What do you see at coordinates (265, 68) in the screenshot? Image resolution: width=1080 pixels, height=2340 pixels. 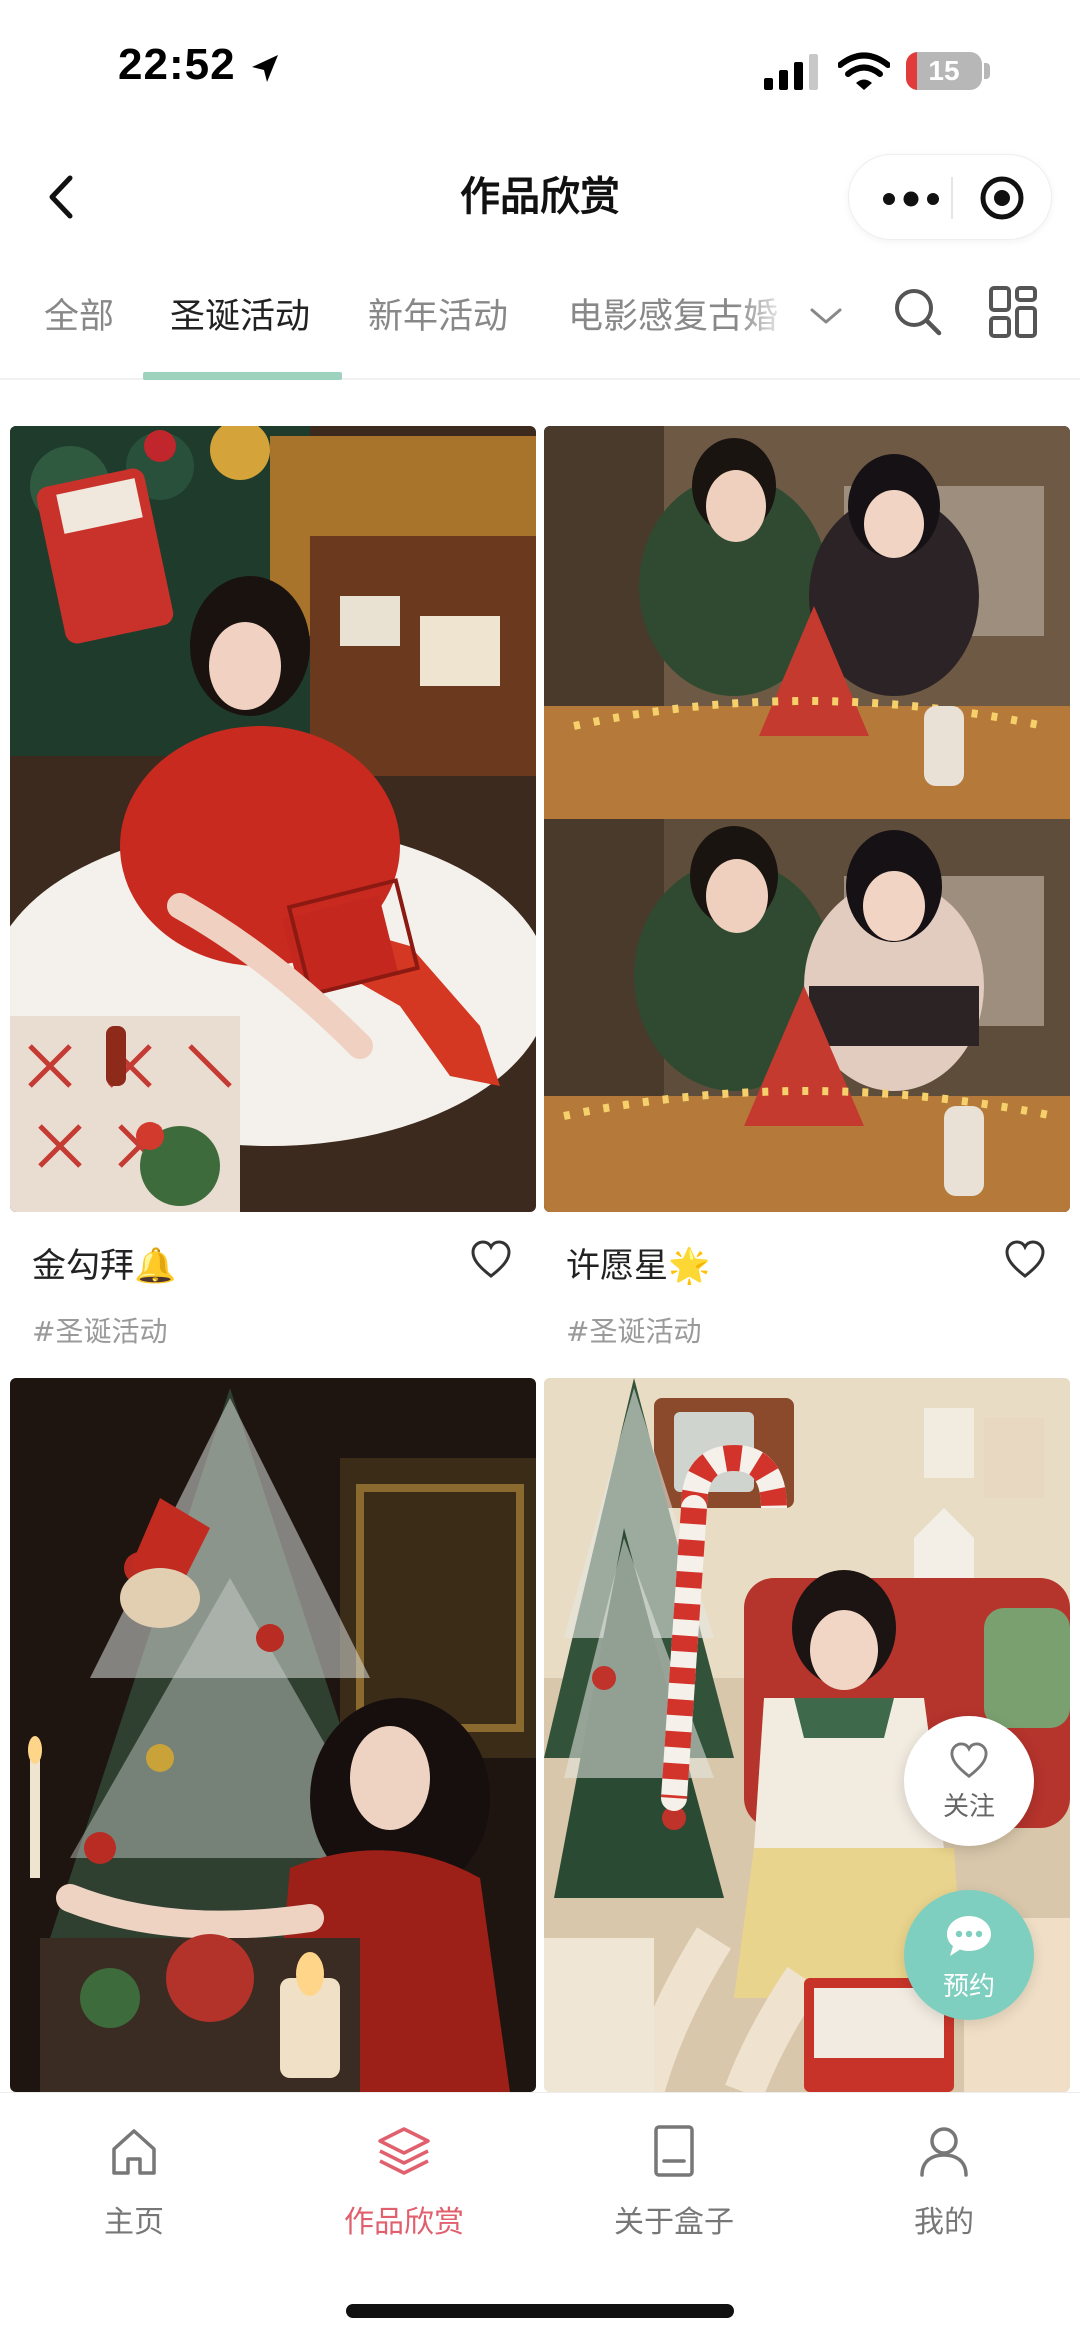 I see `location-arrow-icon` at bounding box center [265, 68].